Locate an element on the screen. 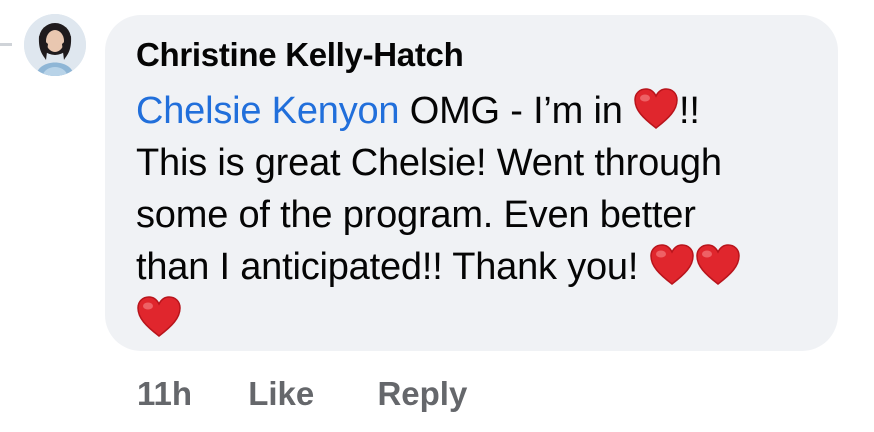 This screenshot has width=874, height=432. comment-line-1-suffix: !! is located at coordinates (689, 111).